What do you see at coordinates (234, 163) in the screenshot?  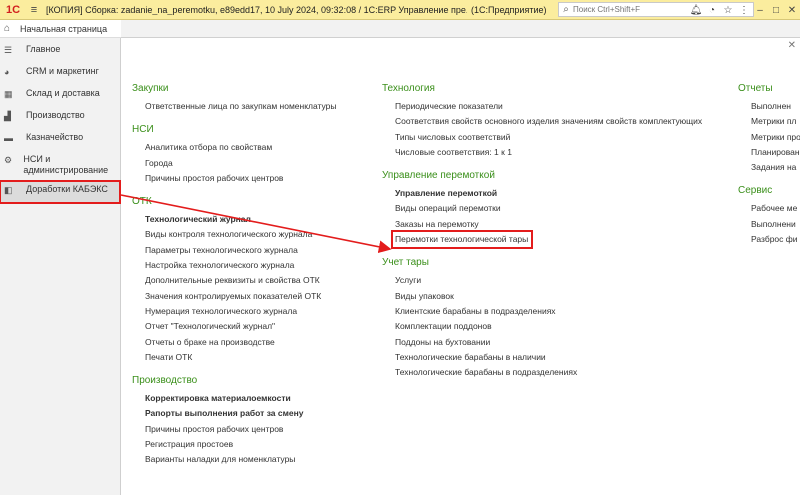 I see `nav-link: Города` at bounding box center [234, 163].